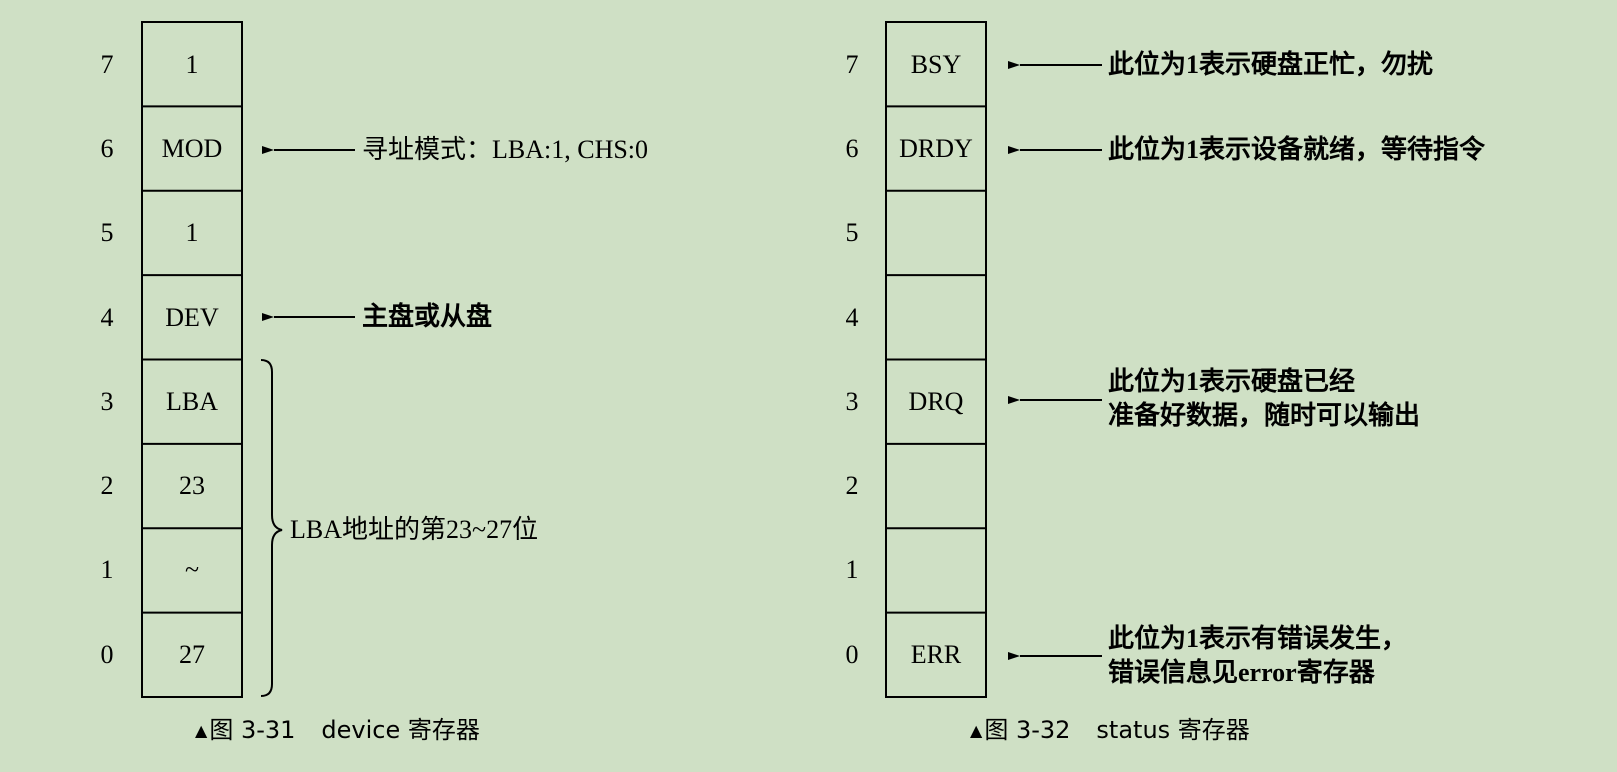  What do you see at coordinates (936, 359) in the screenshot?
I see `status-register-box` at bounding box center [936, 359].